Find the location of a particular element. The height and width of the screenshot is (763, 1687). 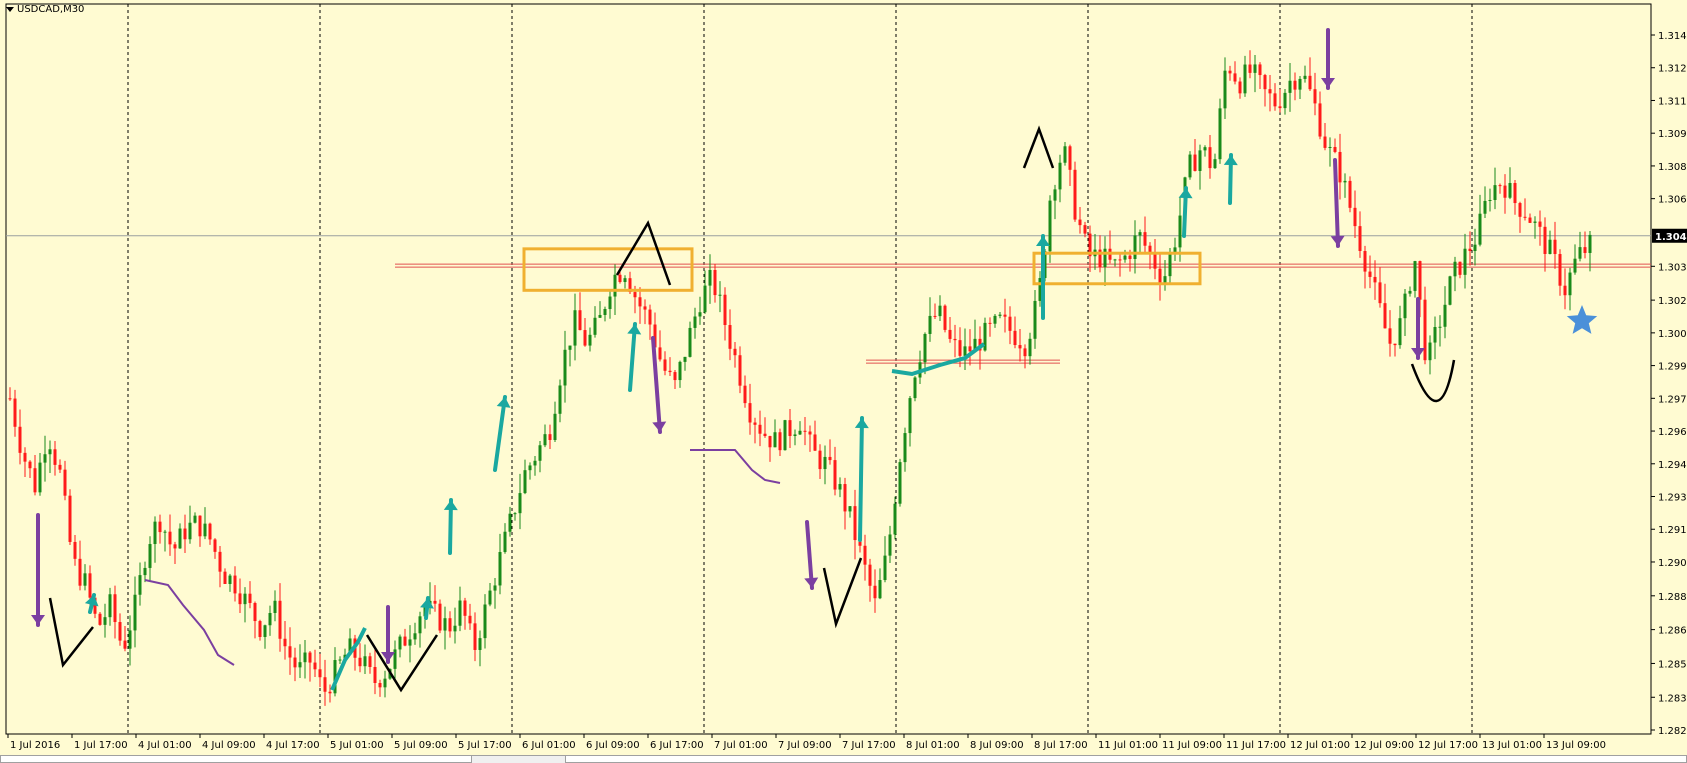

time-tick-label: 6 Jul 09:00 is located at coordinates (613, 745).